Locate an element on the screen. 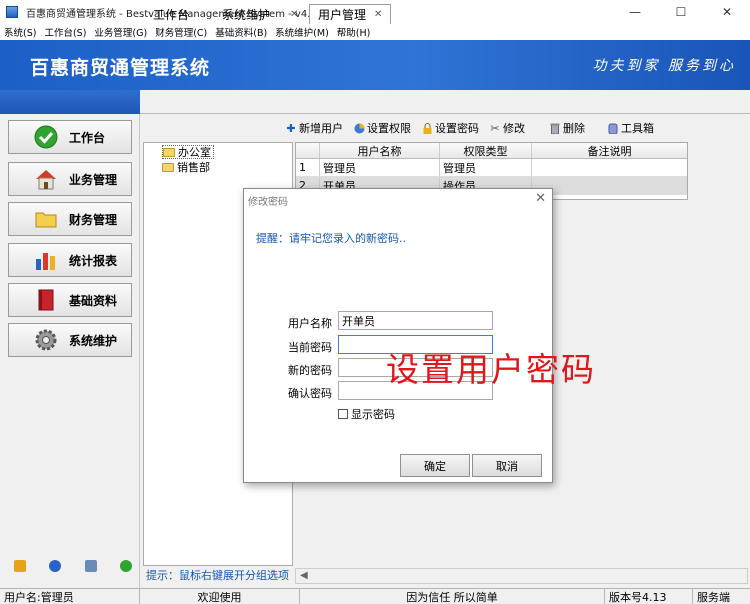  dialog-reminder: 提醒：请牢记您录入的新密码.. is located at coordinates (331, 238).